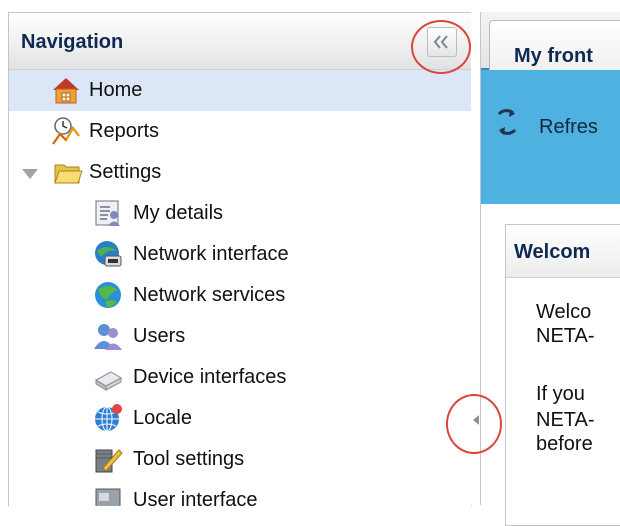 This screenshot has width=620, height=526. Describe the element at coordinates (107, 213) in the screenshot. I see `my-details-icon` at that location.